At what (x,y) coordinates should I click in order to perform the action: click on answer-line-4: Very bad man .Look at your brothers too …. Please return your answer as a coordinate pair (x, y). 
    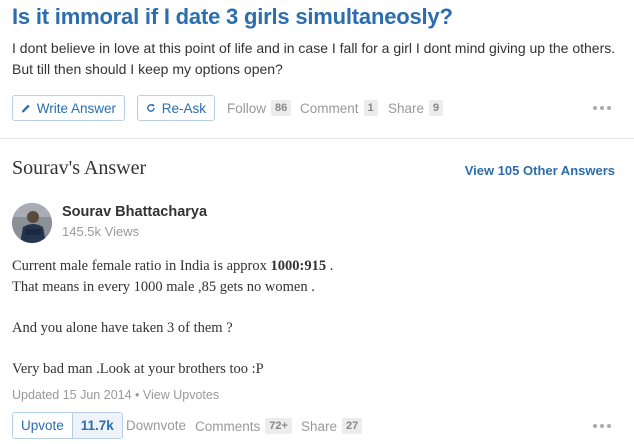
    Looking at the image, I should click on (138, 368).